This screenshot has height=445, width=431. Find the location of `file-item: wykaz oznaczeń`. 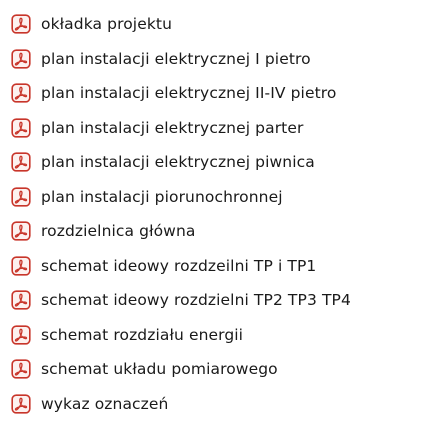

file-item: wykaz oznaczeń is located at coordinates (218, 404).